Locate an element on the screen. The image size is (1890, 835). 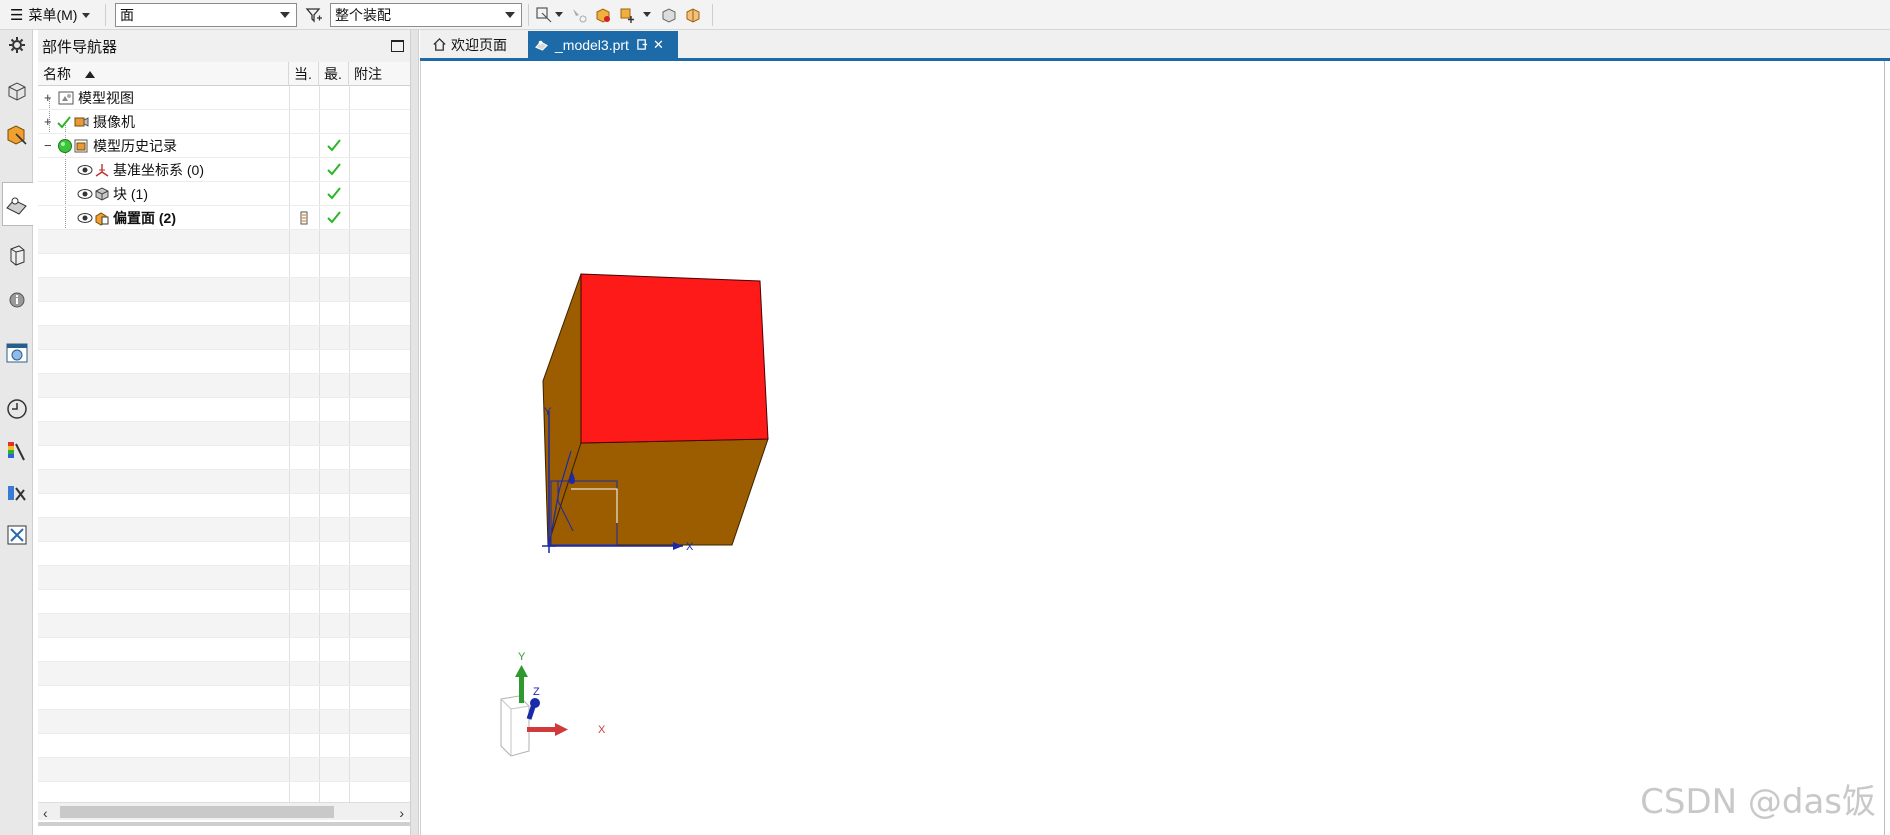
hamburger-icon: ☰ is located at coordinates (17, 15).